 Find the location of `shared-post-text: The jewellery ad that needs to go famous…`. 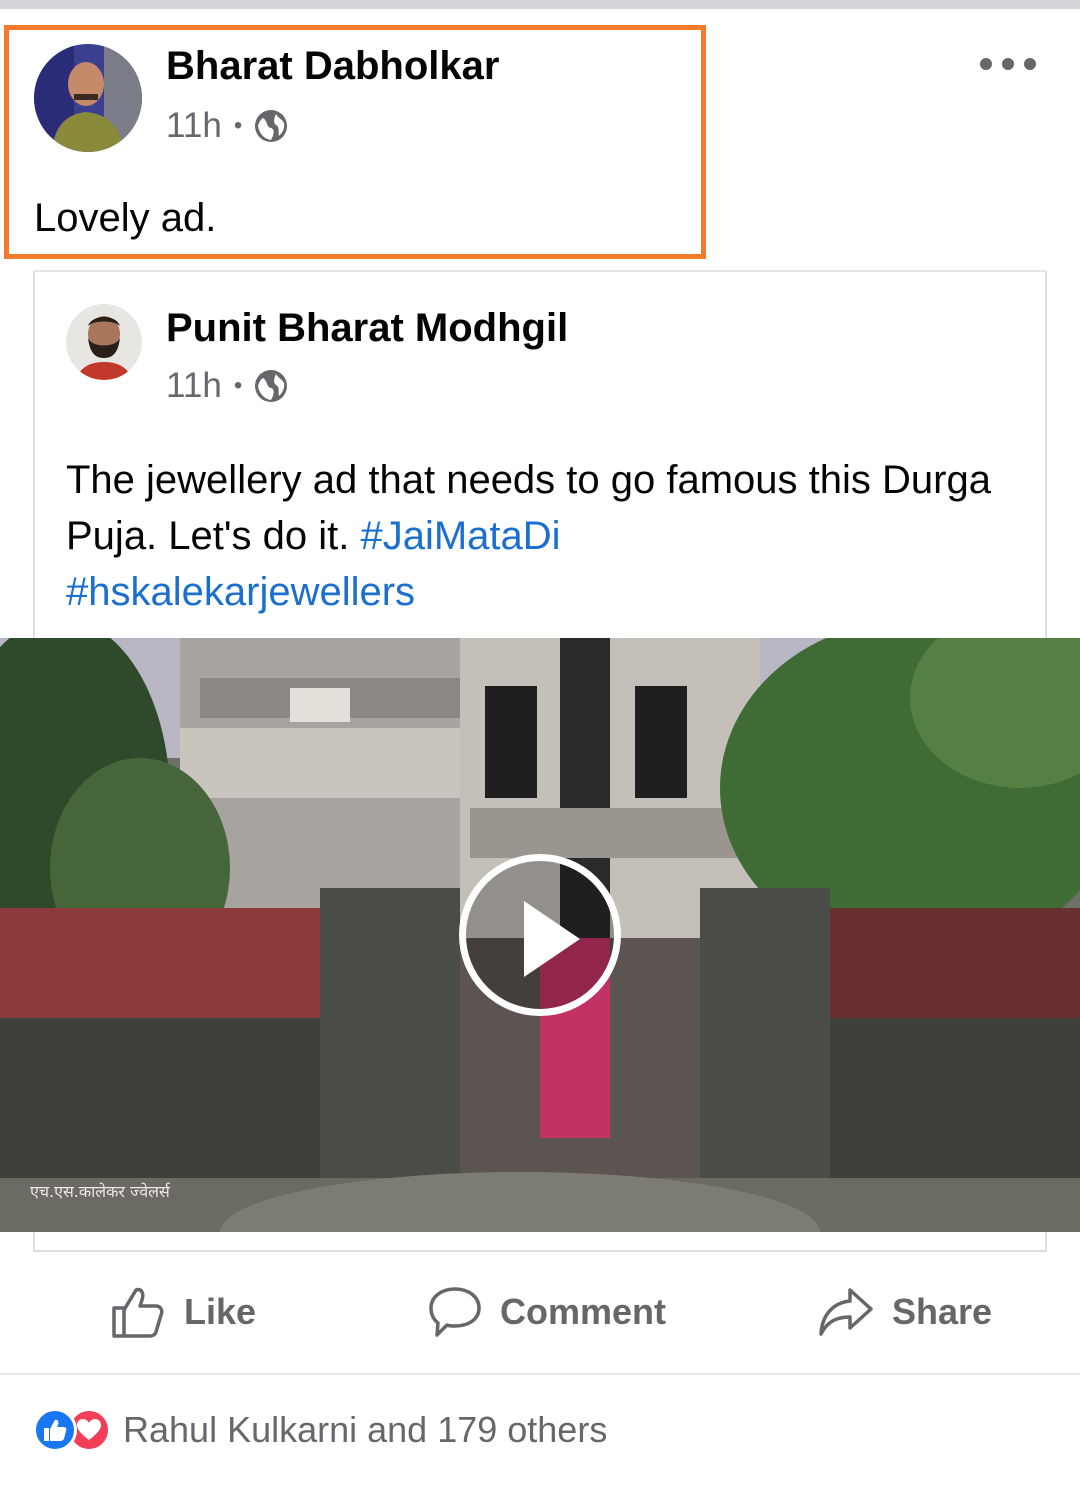

shared-post-text: The jewellery ad that needs to go famous… is located at coordinates (546, 536).